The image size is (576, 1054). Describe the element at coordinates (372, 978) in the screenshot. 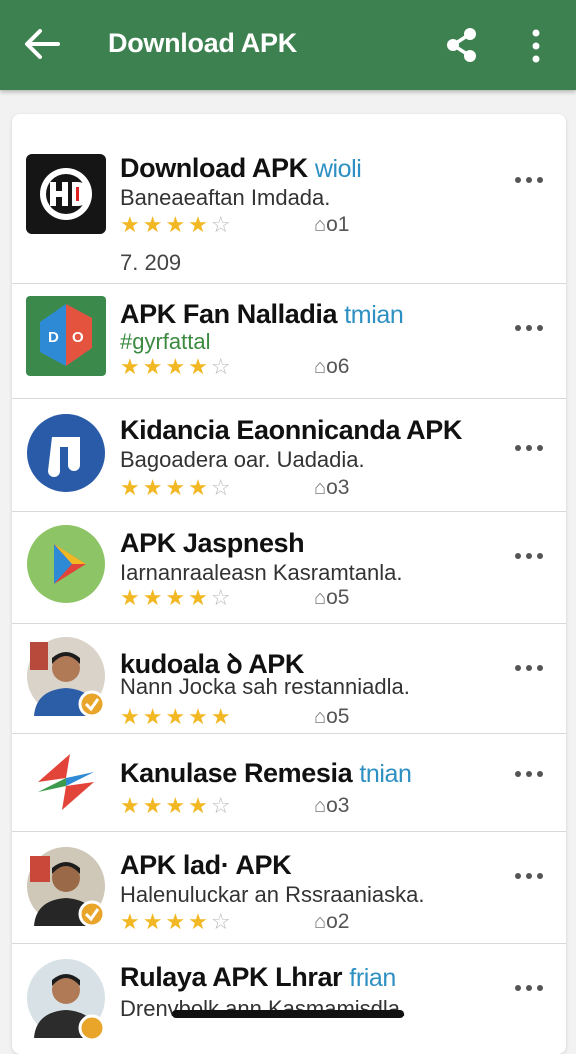

I see `app-tag: frian` at that location.